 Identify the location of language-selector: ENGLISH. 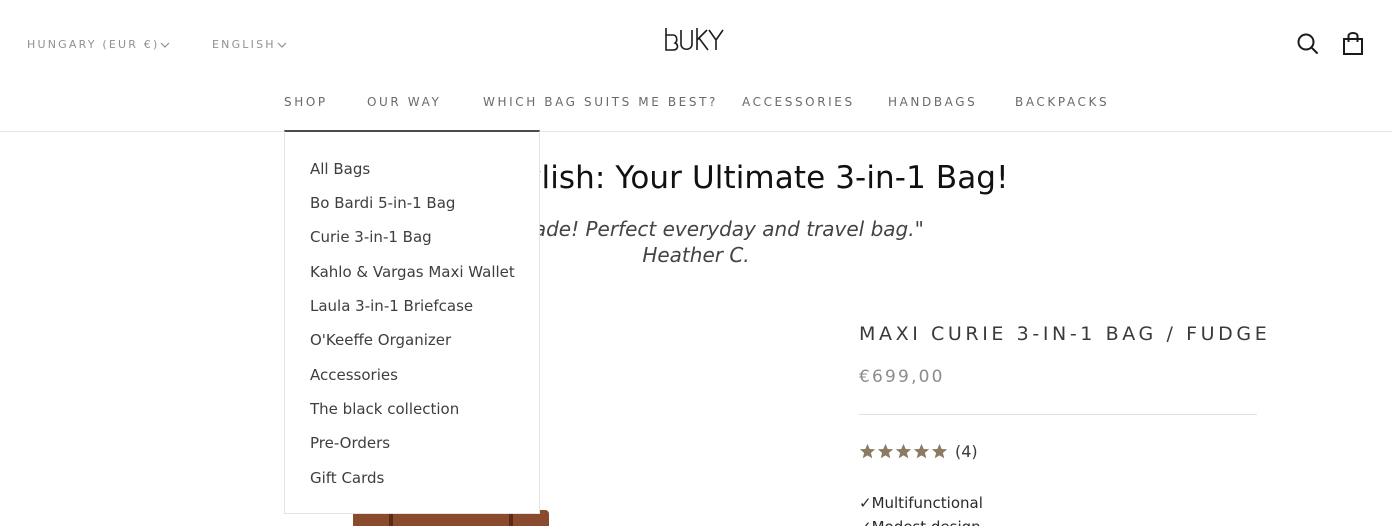
(249, 44).